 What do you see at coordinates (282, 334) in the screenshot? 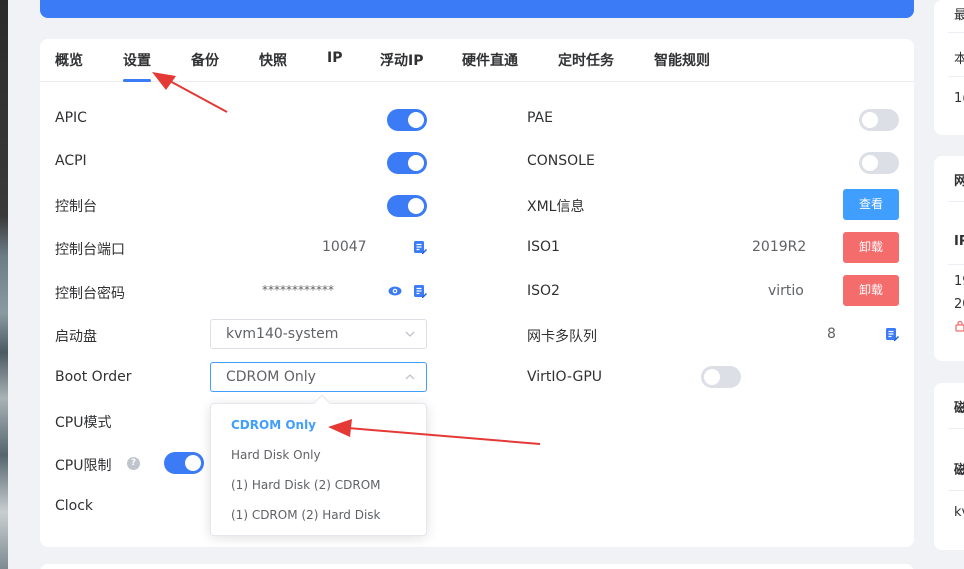
I see `boot-disk-value: kvm140-system` at bounding box center [282, 334].